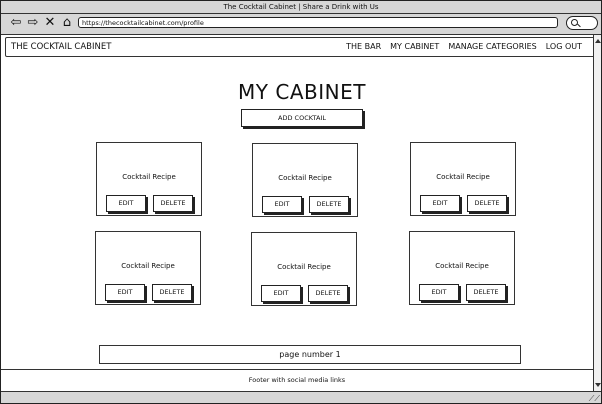  What do you see at coordinates (598, 385) in the screenshot?
I see `scroll-down-arrow-icon` at bounding box center [598, 385].